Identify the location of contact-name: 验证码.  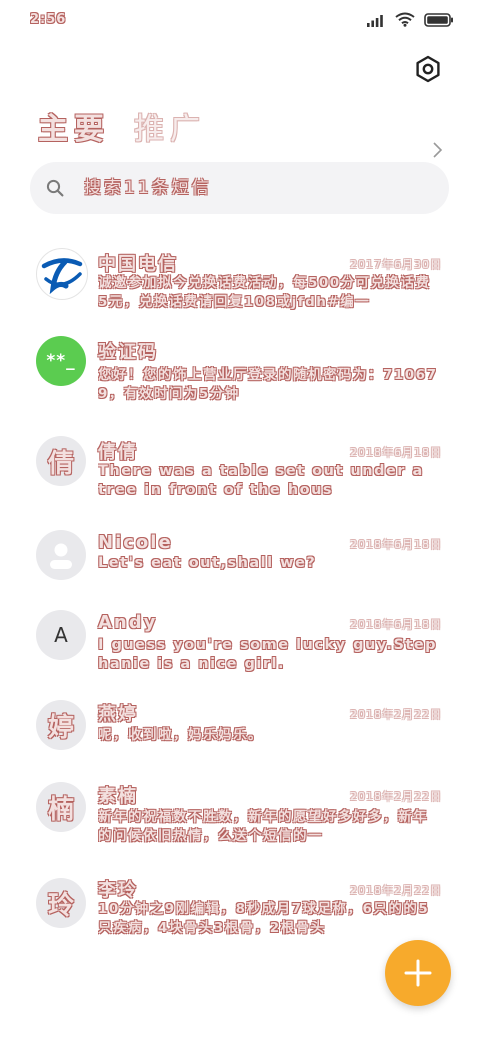
(128, 352).